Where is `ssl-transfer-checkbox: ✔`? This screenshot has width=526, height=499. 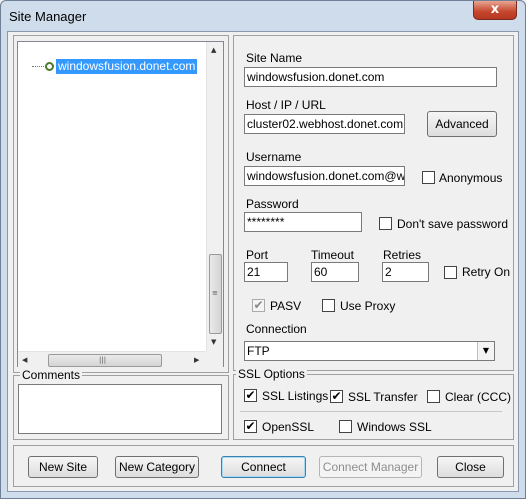
ssl-transfer-checkbox: ✔ is located at coordinates (336, 396).